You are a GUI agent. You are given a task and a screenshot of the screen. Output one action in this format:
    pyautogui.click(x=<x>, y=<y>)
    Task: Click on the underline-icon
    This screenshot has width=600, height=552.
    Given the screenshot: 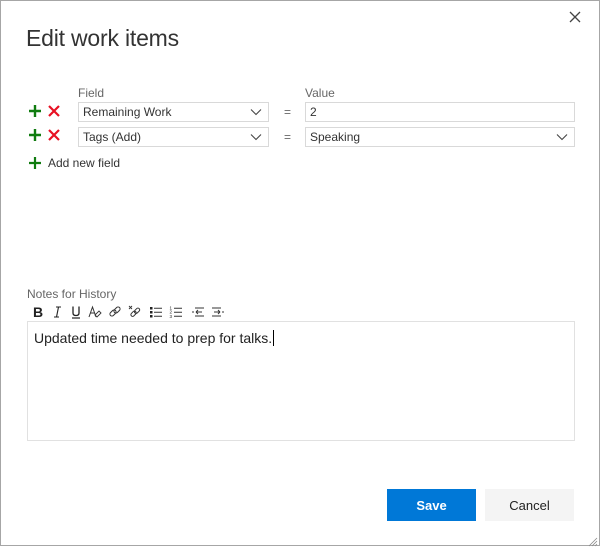 What is the action you would take?
    pyautogui.click(x=76, y=312)
    